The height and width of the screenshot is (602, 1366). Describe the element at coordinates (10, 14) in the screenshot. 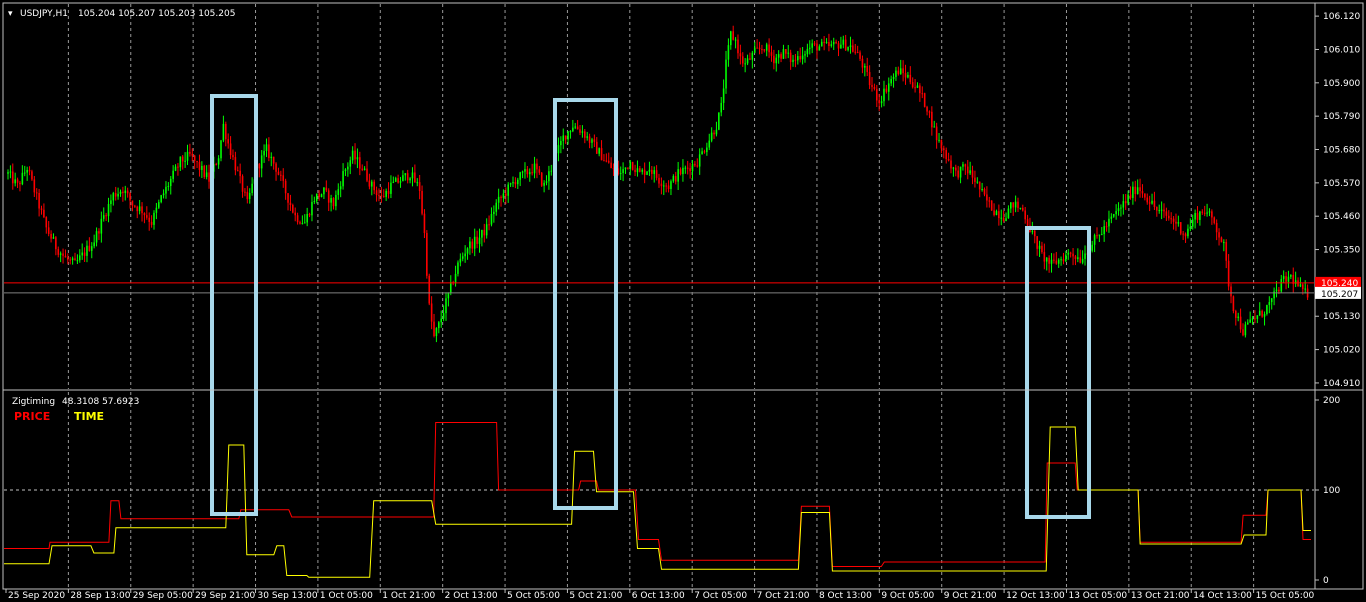

I see `chart-menu-icon: ▾` at that location.